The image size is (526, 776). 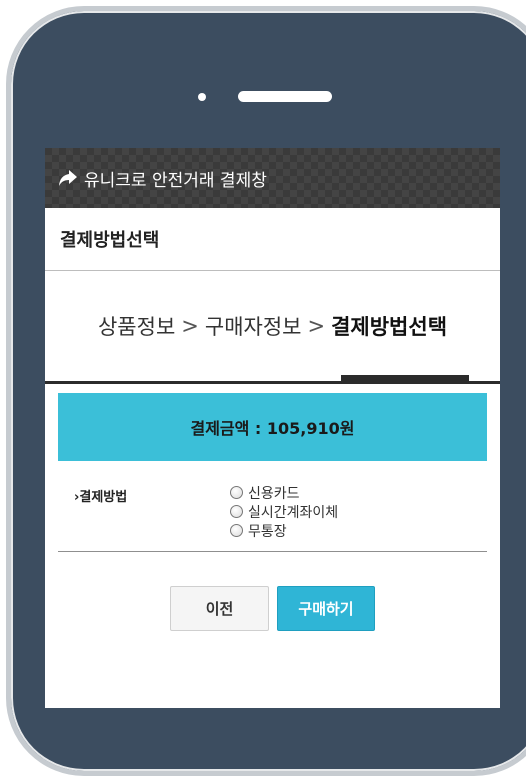 I want to click on payment-method-label: ›결제방법, so click(x=101, y=497).